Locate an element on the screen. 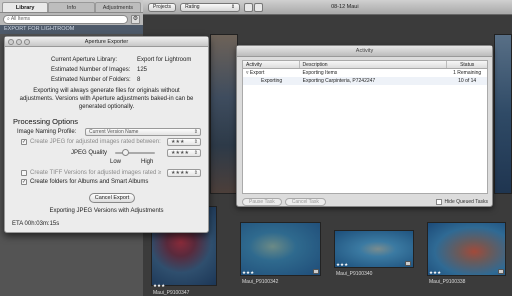 The height and width of the screenshot is (296, 512). pause-task-button: Pause Task is located at coordinates (262, 201).